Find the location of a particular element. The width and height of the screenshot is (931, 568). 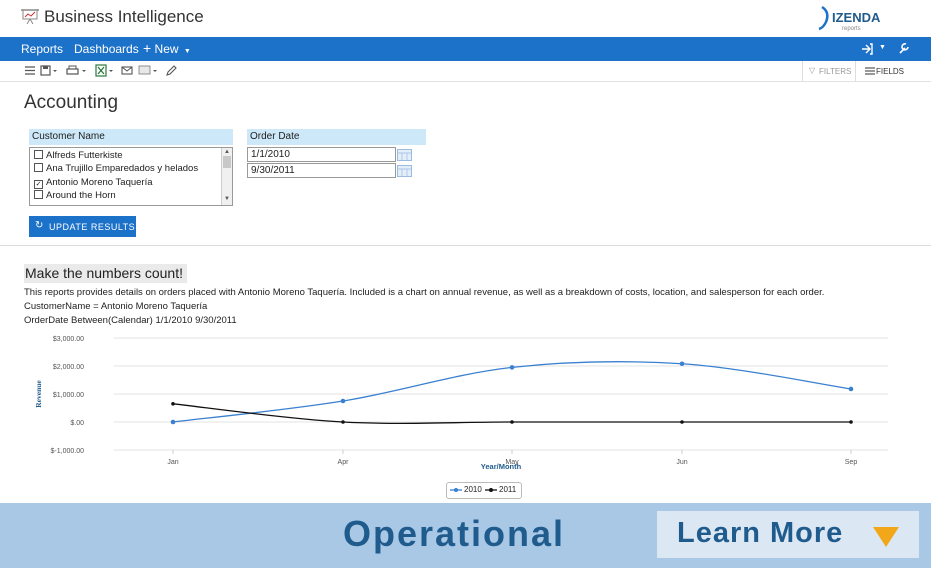

learn-more-button: Learn More is located at coordinates (788, 534).